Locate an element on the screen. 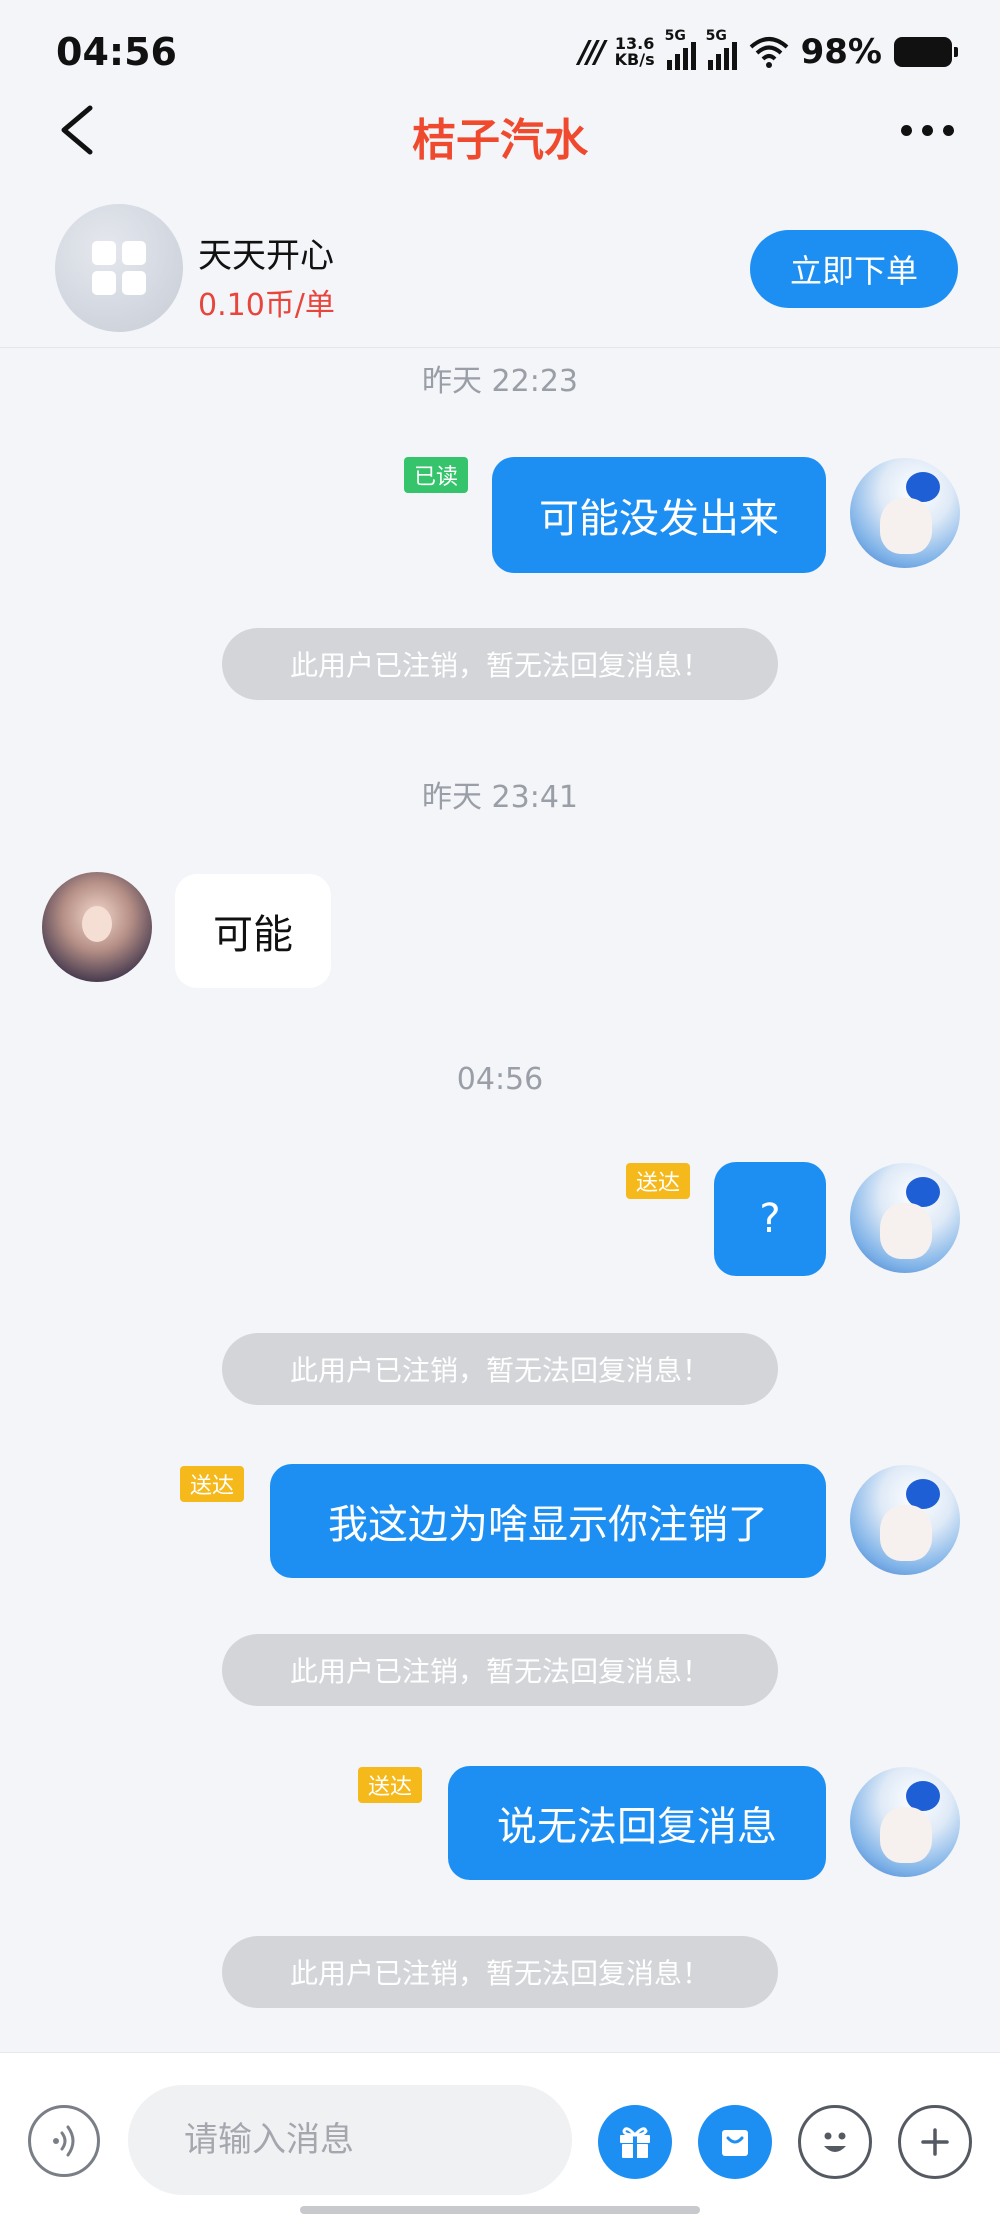  outgoing-message: ? is located at coordinates (770, 1219).